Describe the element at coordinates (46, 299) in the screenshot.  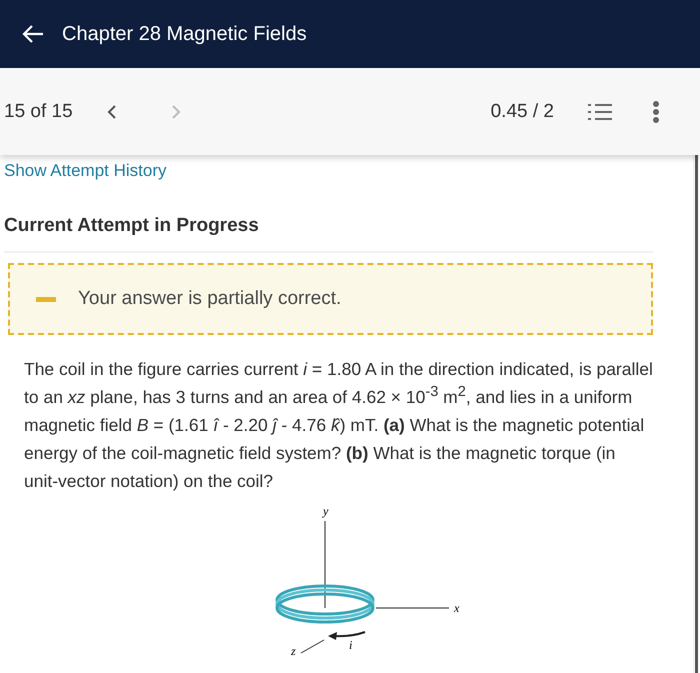
I see `partial-icon` at that location.